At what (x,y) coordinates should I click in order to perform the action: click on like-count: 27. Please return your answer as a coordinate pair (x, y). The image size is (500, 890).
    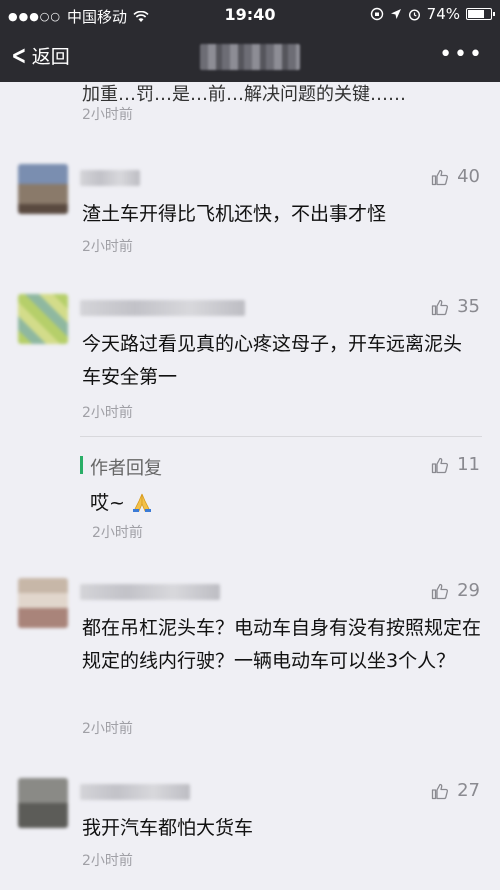
    Looking at the image, I should click on (468, 790).